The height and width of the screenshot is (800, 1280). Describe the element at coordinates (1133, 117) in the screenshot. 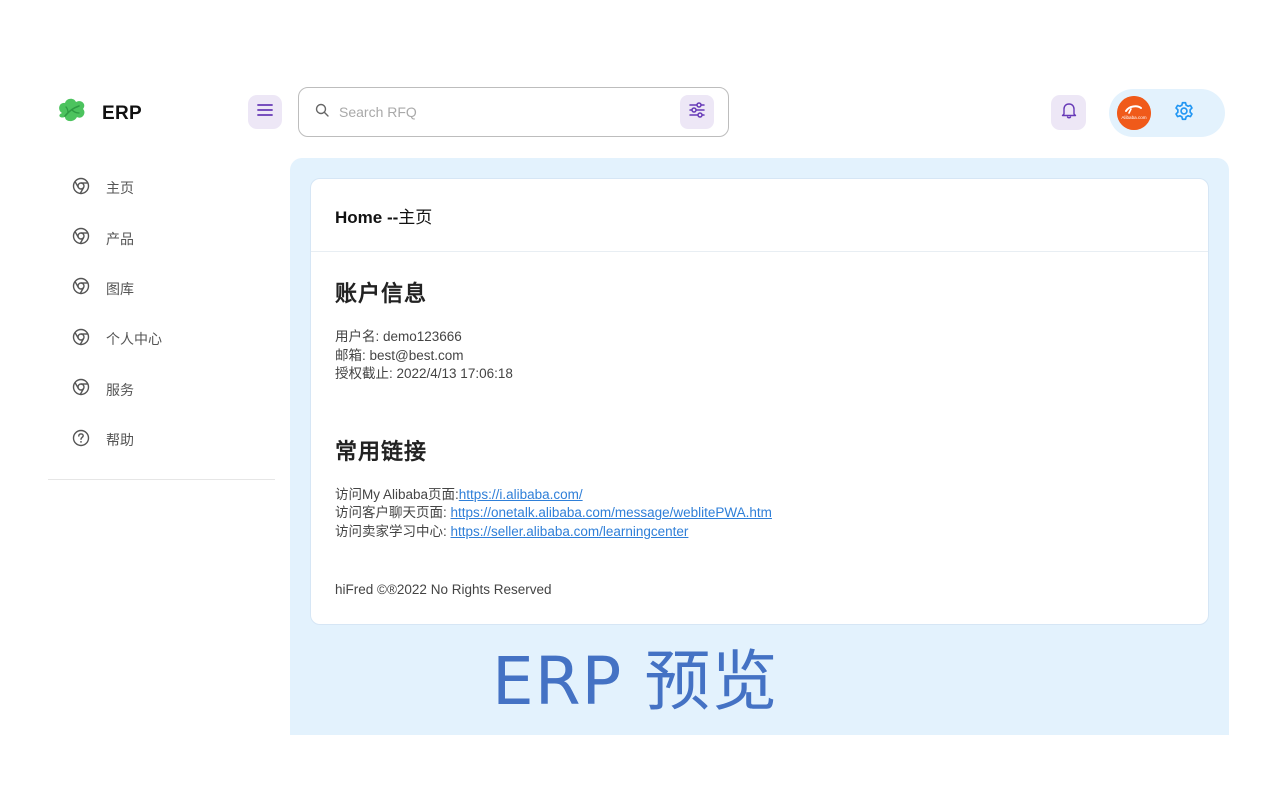

I see `svg-text: Alibaba.com` at that location.